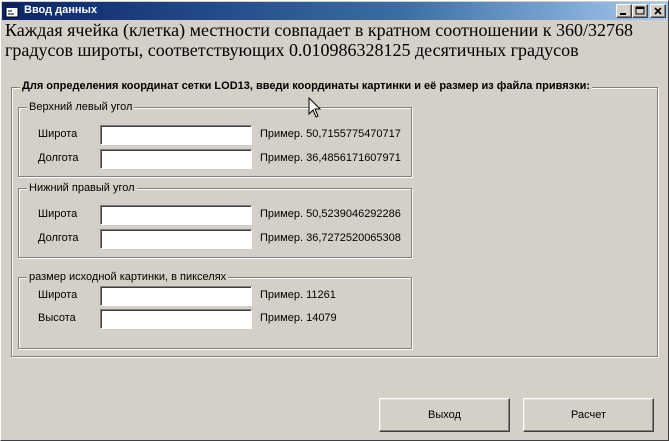 The width and height of the screenshot is (669, 441). I want to click on window-title: Ввод данных, so click(61, 10).